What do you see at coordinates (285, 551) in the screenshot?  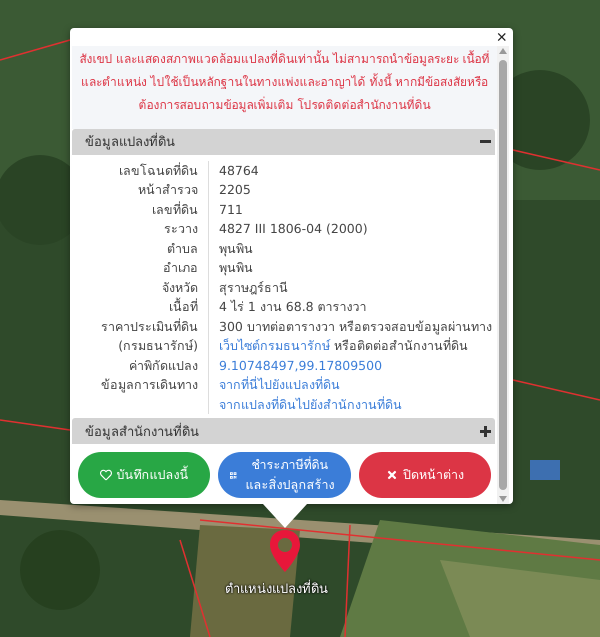 I see `map-pin-icon` at bounding box center [285, 551].